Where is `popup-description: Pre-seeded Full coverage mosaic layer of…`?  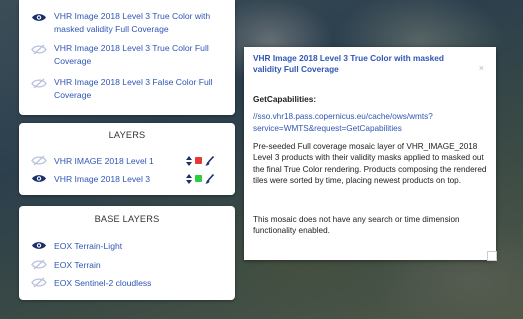
popup-description: Pre-seeded Full coverage mosaic layer of… is located at coordinates (370, 163).